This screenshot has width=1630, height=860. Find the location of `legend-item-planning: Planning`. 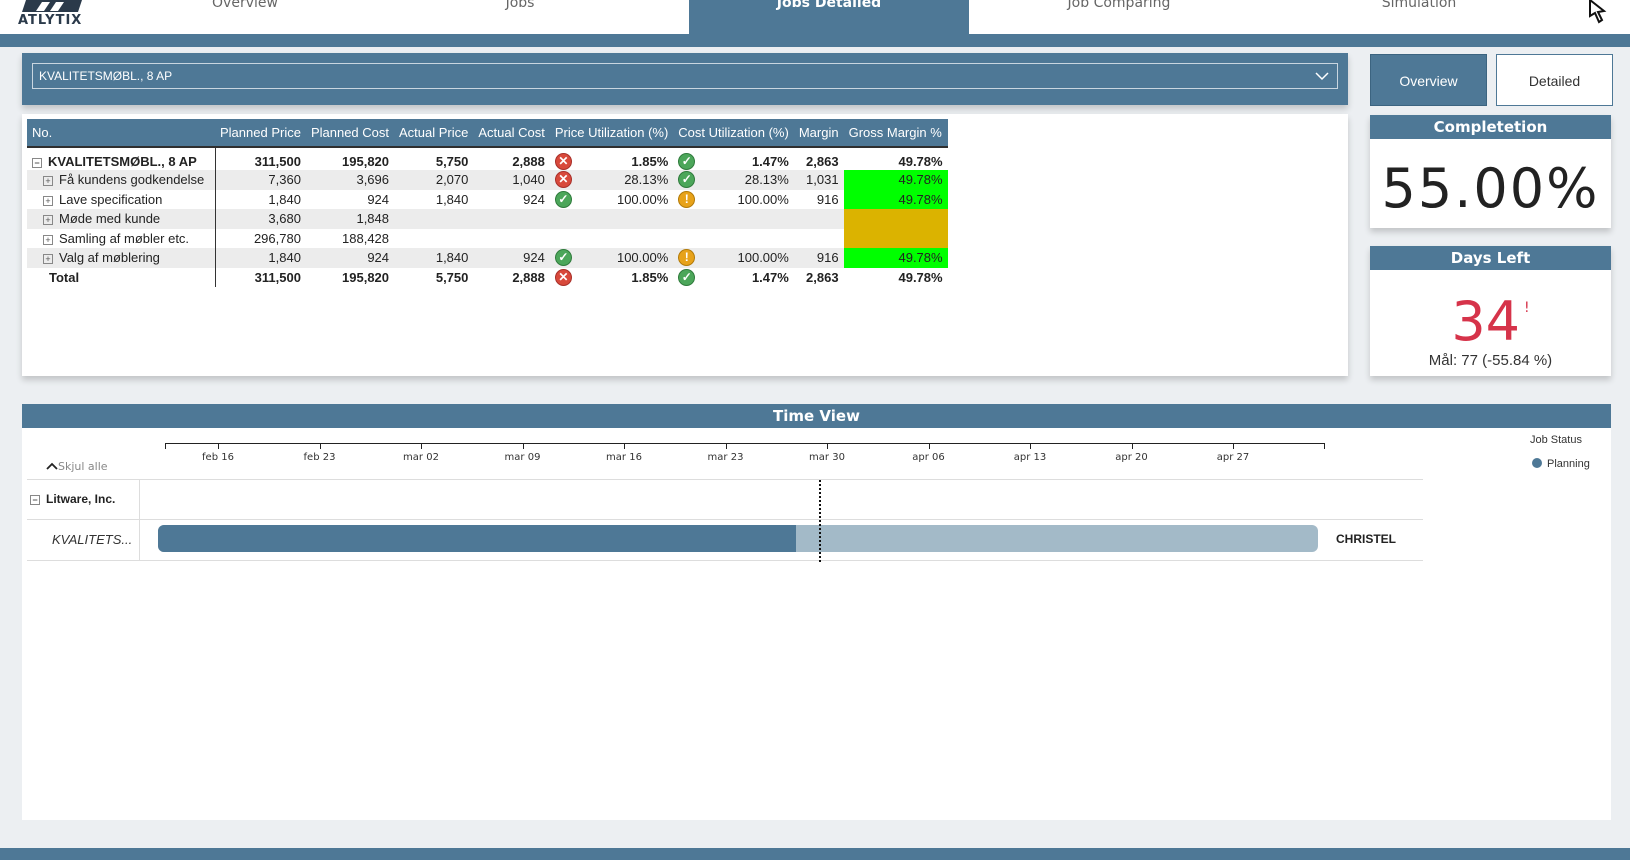

legend-item-planning: Planning is located at coordinates (1561, 464).